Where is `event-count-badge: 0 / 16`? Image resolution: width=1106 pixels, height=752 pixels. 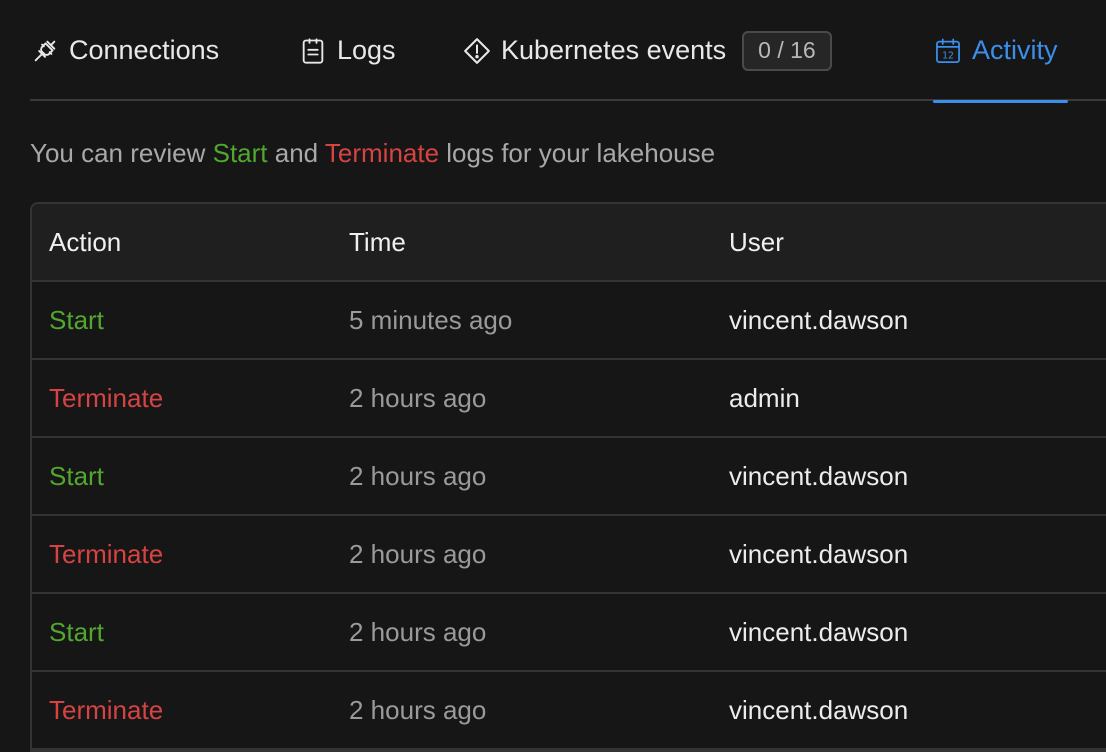 event-count-badge: 0 / 16 is located at coordinates (787, 50).